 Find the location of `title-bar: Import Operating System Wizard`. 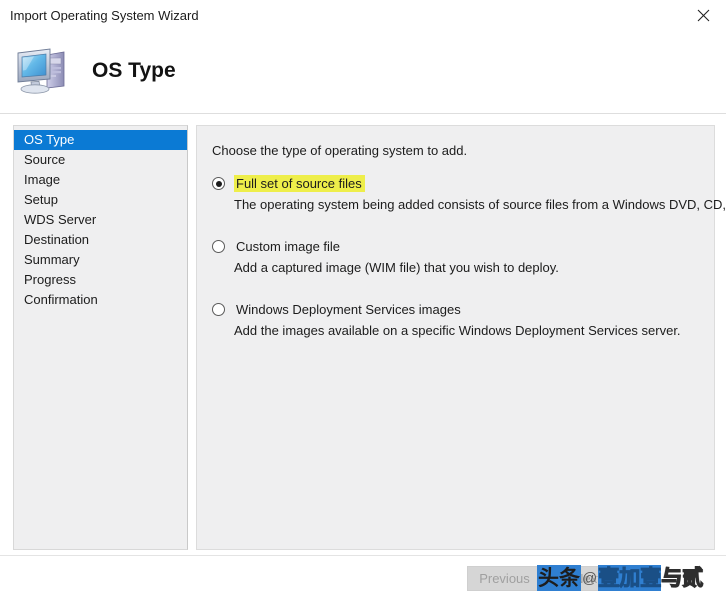

title-bar: Import Operating System Wizard is located at coordinates (363, 15).